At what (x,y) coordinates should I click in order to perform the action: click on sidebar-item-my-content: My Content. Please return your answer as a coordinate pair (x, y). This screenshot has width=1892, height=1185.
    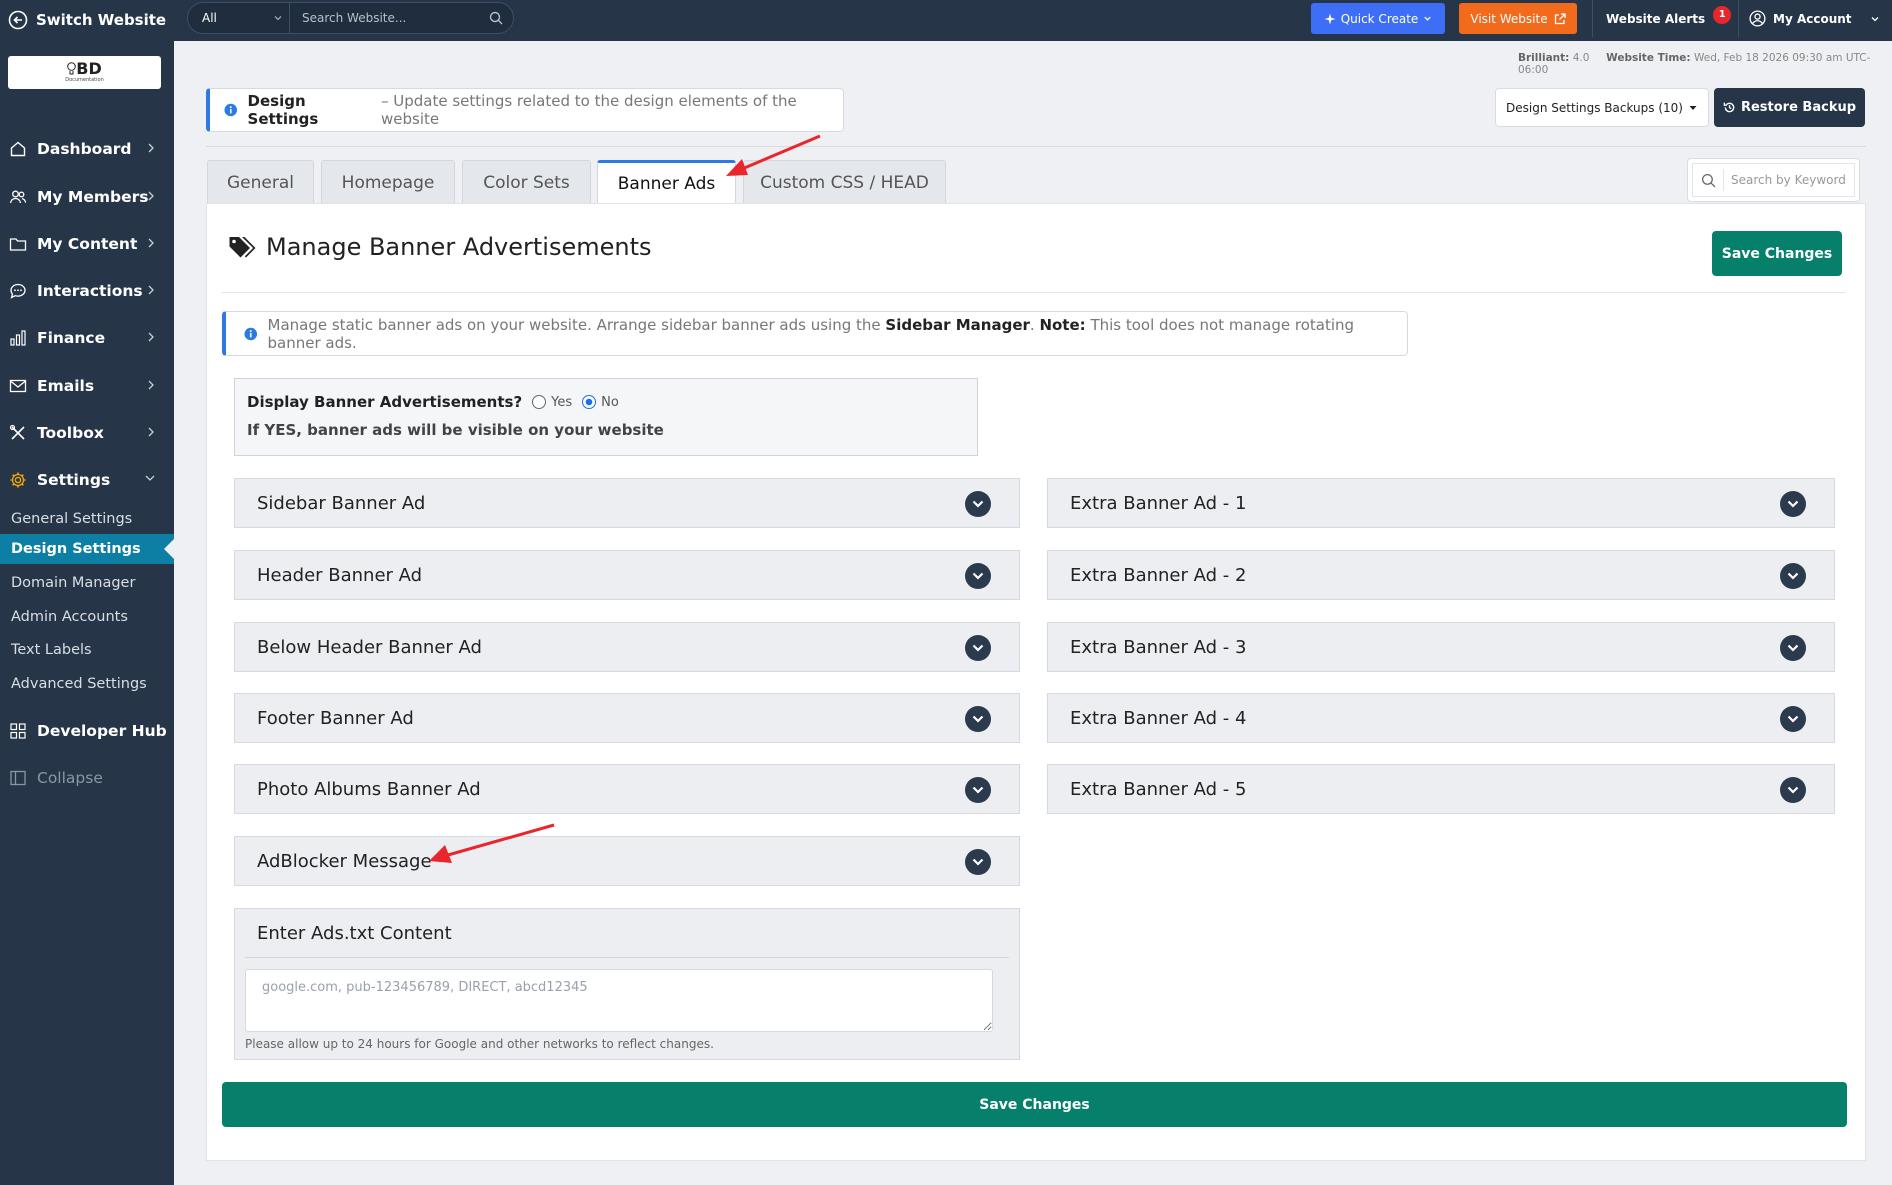
    Looking at the image, I should click on (87, 244).